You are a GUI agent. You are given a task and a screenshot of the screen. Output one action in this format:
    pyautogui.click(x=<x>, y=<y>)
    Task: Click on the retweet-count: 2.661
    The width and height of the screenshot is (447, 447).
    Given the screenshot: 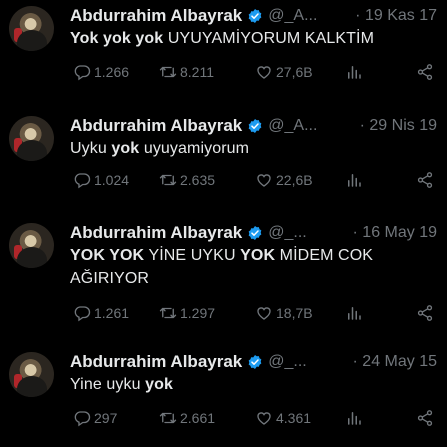 What is the action you would take?
    pyautogui.click(x=198, y=418)
    